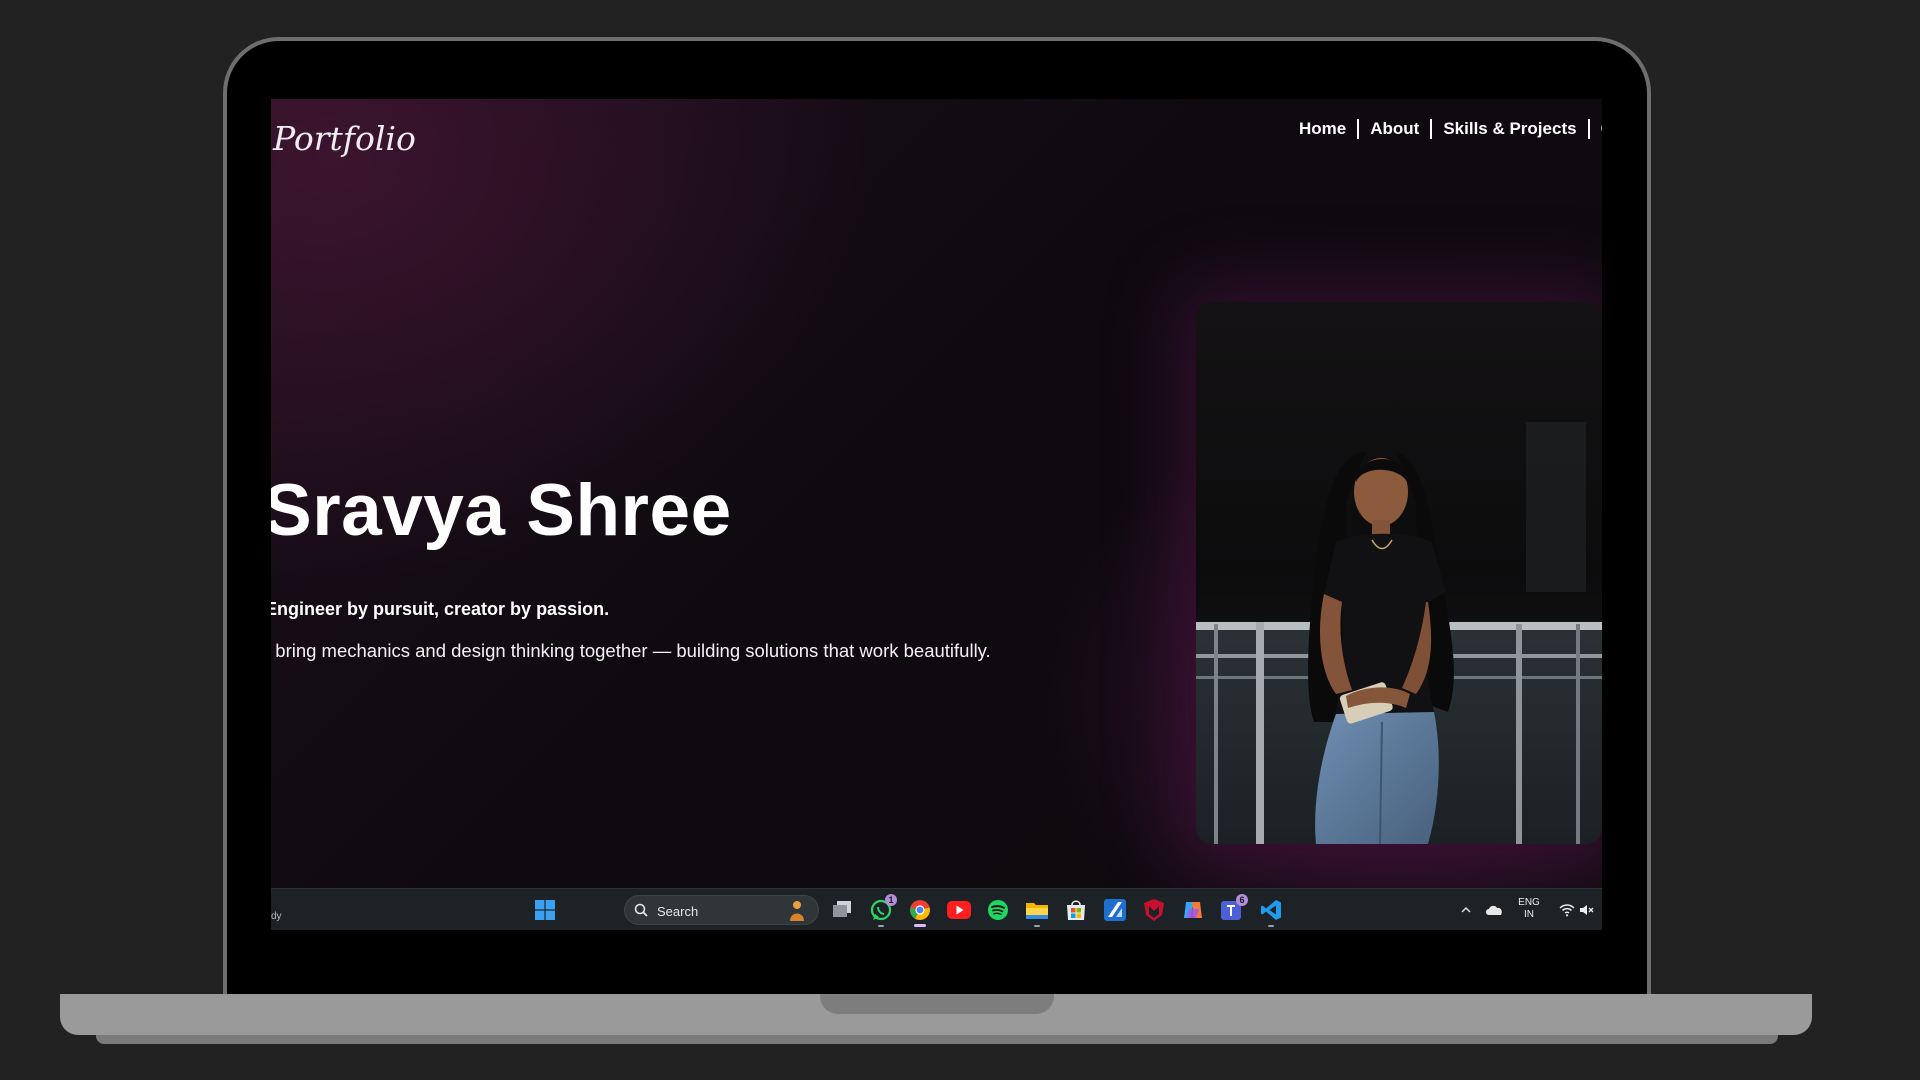 This screenshot has height=1080, width=1920. What do you see at coordinates (276, 916) in the screenshot?
I see `taskbar-left-text: dy` at bounding box center [276, 916].